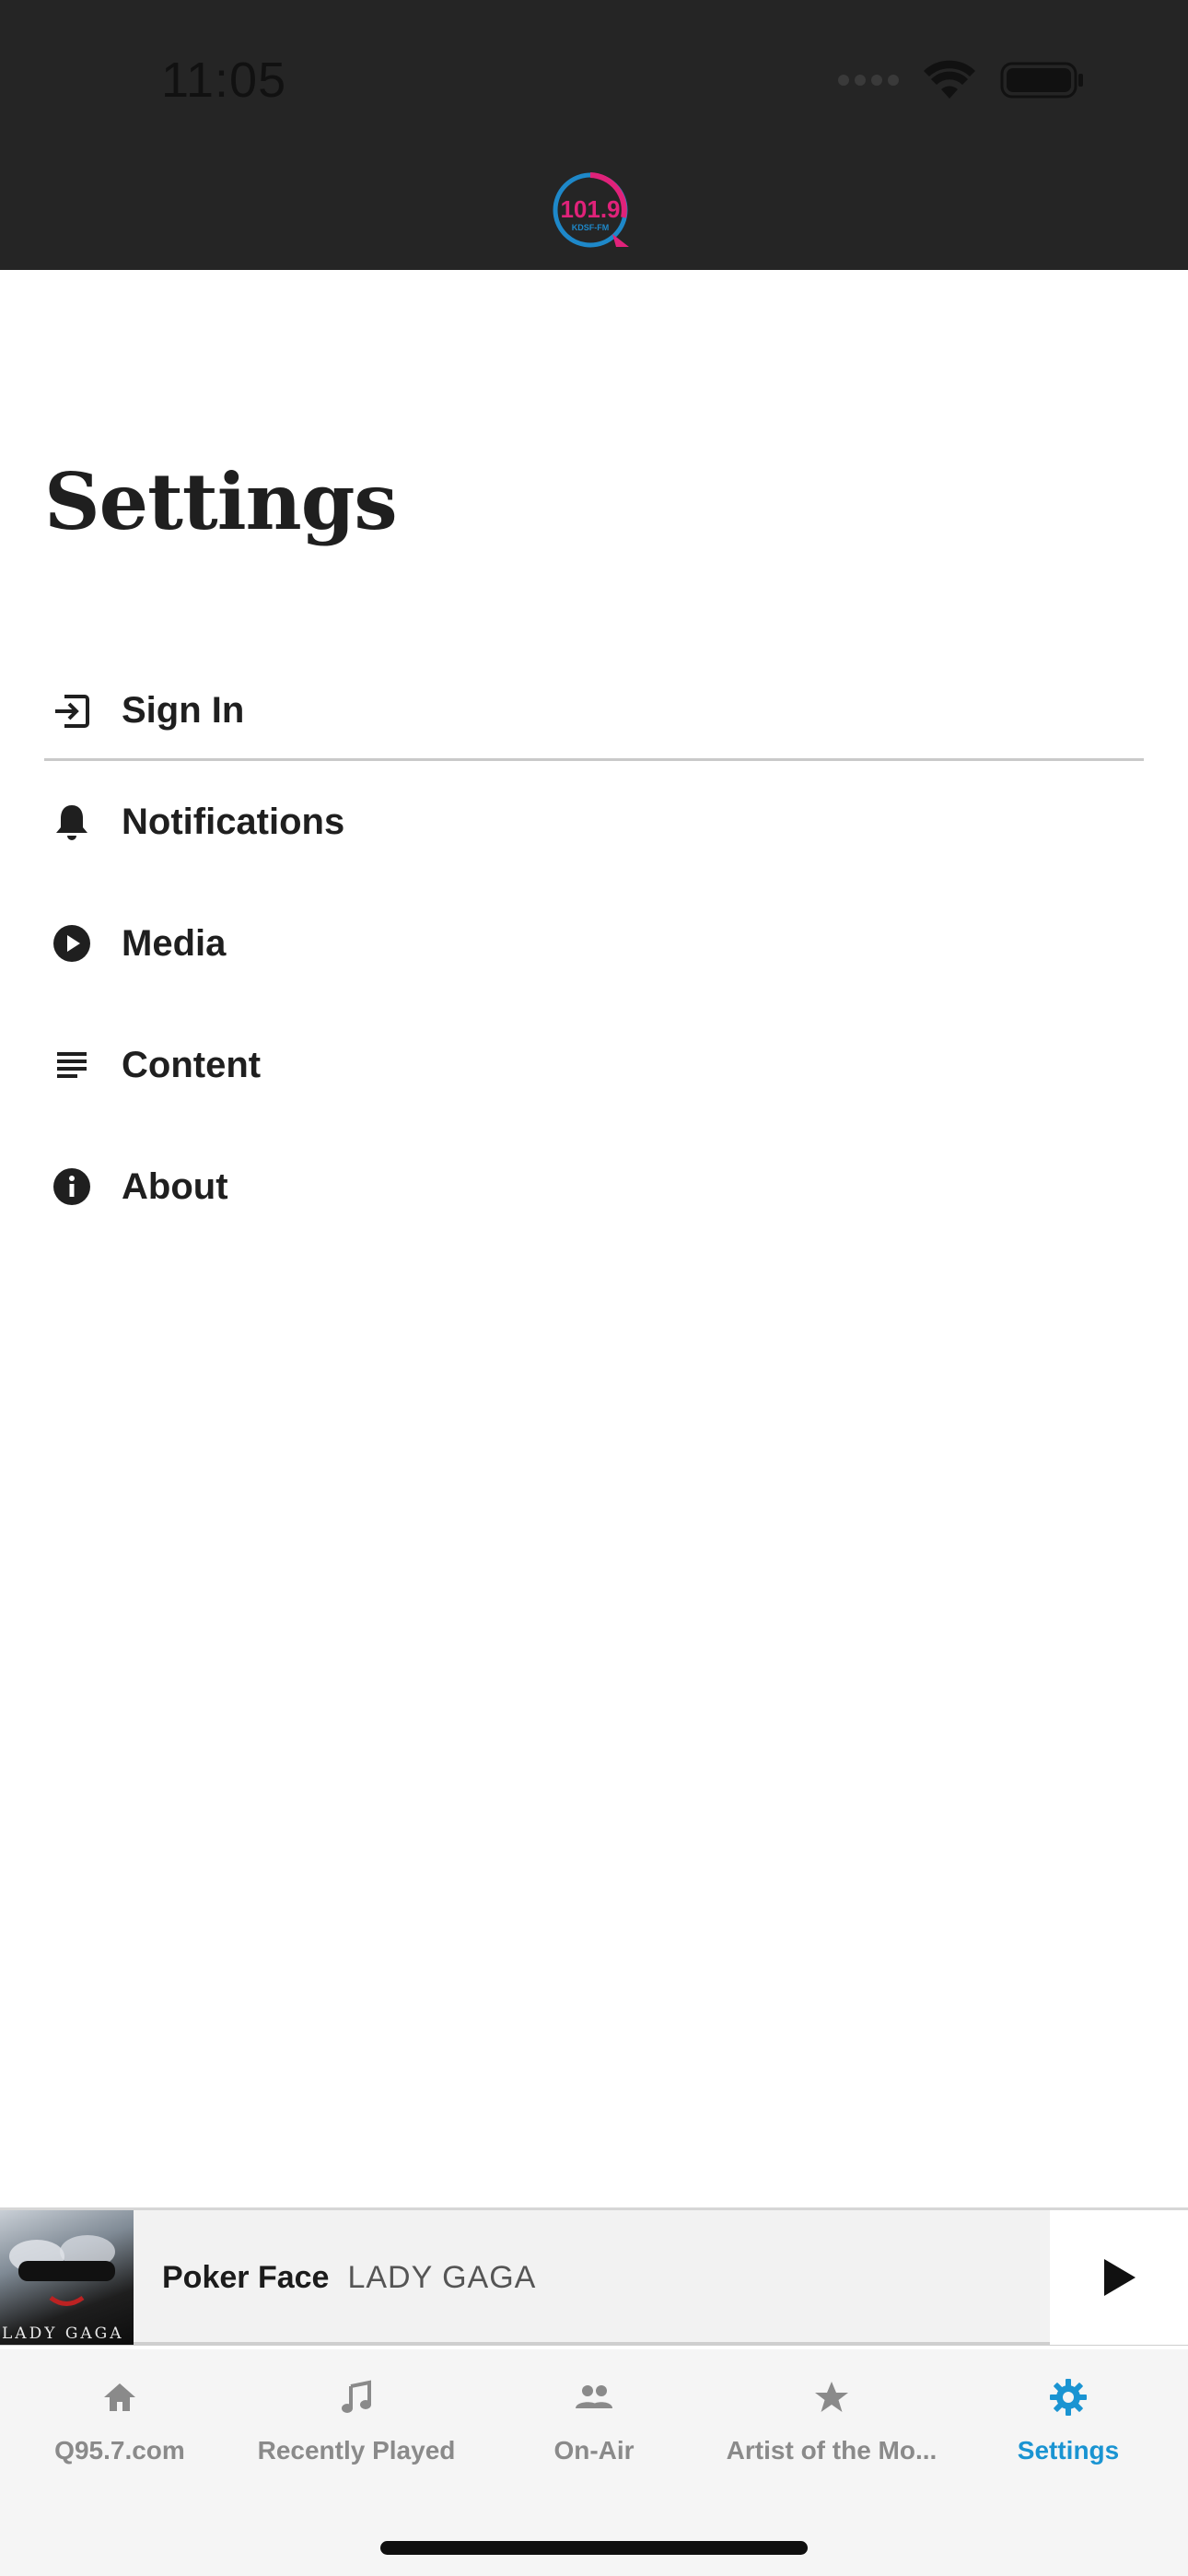 Image resolution: width=1188 pixels, height=2576 pixels. What do you see at coordinates (63, 2333) in the screenshot?
I see `album-caption: LADY GAGA` at bounding box center [63, 2333].